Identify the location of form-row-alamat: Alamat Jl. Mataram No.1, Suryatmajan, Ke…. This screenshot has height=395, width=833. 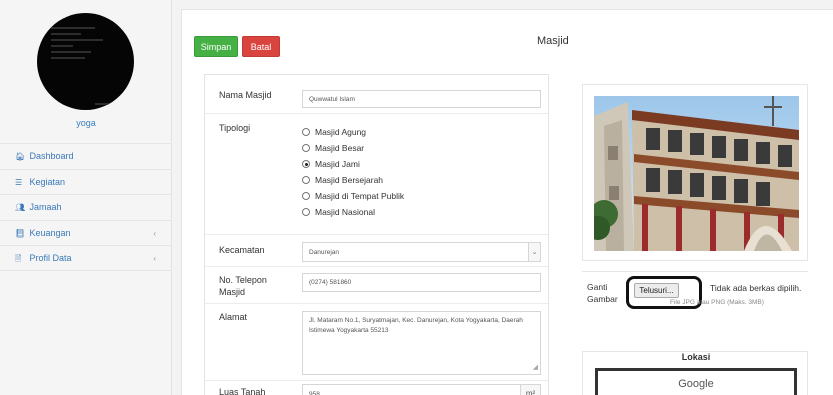
(376, 341).